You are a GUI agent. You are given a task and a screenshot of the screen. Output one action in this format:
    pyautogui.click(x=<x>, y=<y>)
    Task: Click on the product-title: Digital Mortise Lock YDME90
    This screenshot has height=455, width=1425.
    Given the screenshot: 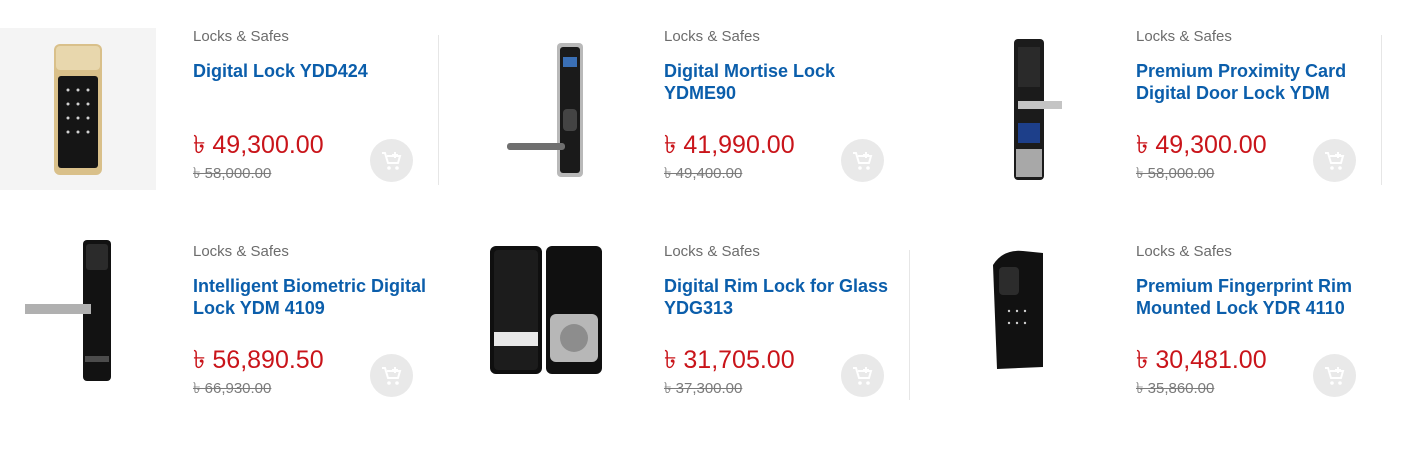 What is the action you would take?
    pyautogui.click(x=781, y=82)
    